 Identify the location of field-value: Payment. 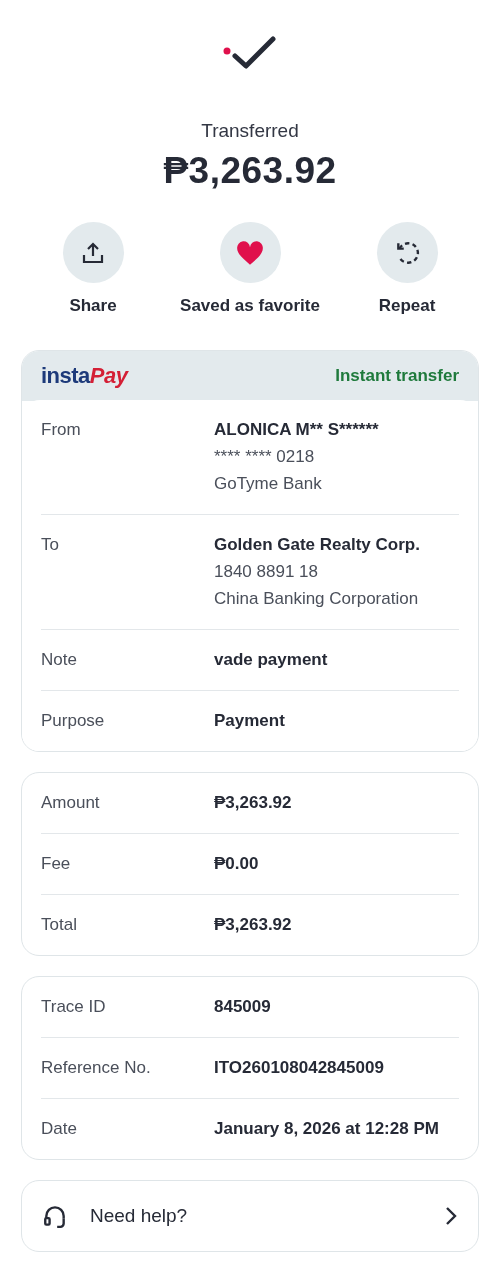
(249, 721).